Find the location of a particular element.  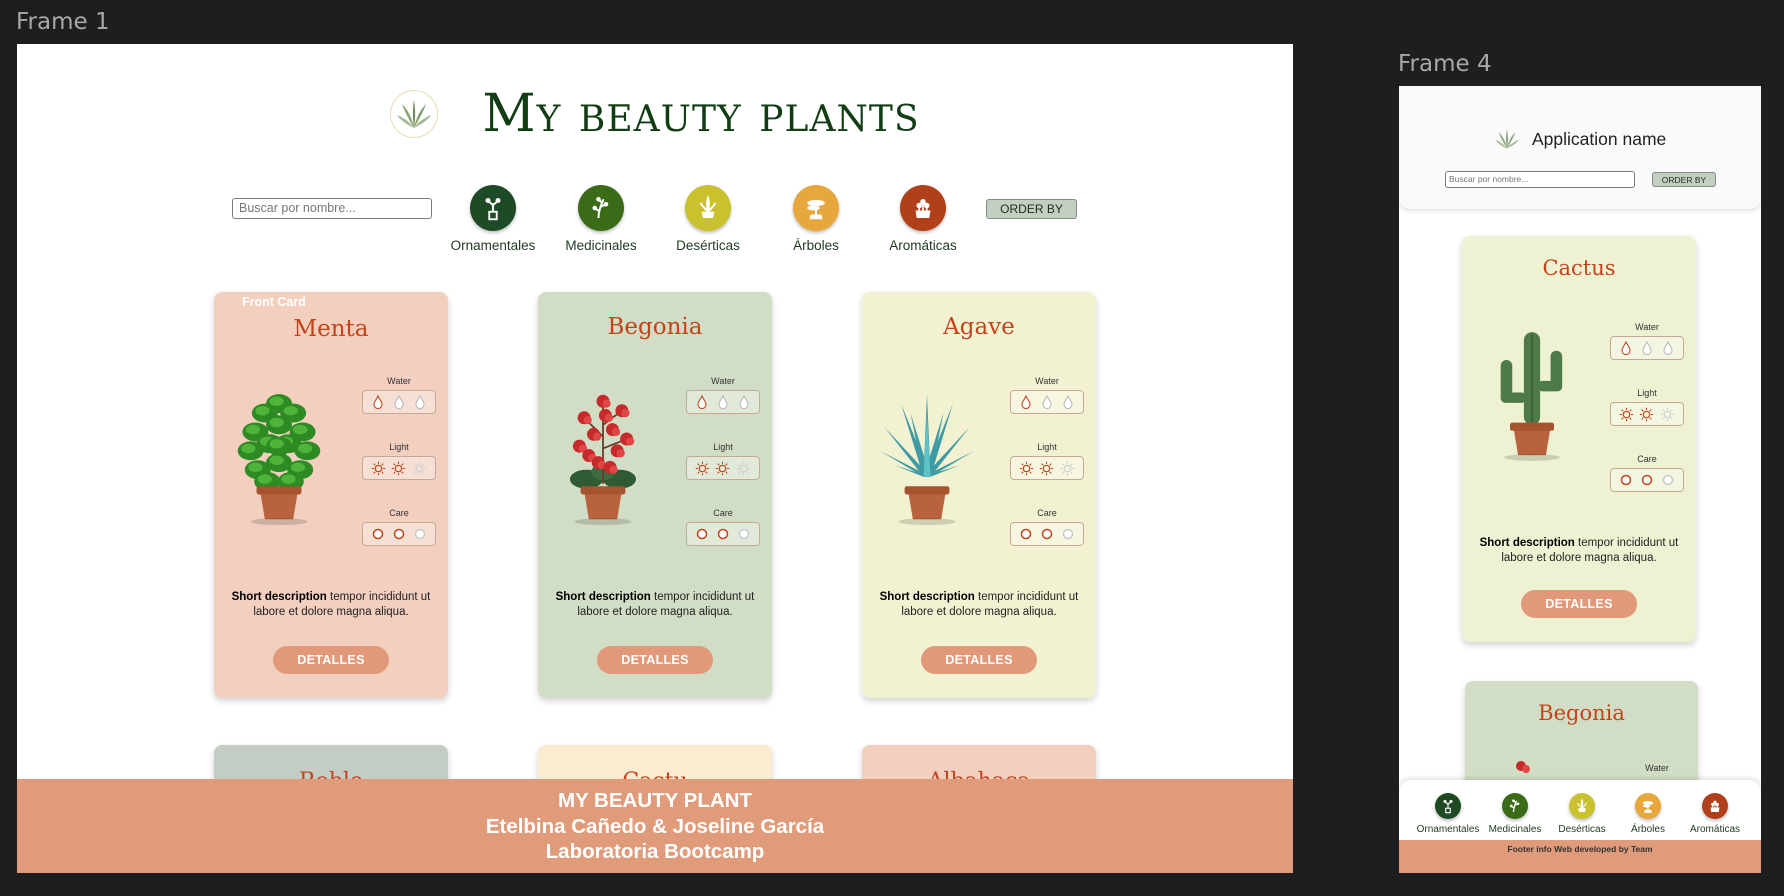

mobile-app-title: Application name is located at coordinates (1580, 139).